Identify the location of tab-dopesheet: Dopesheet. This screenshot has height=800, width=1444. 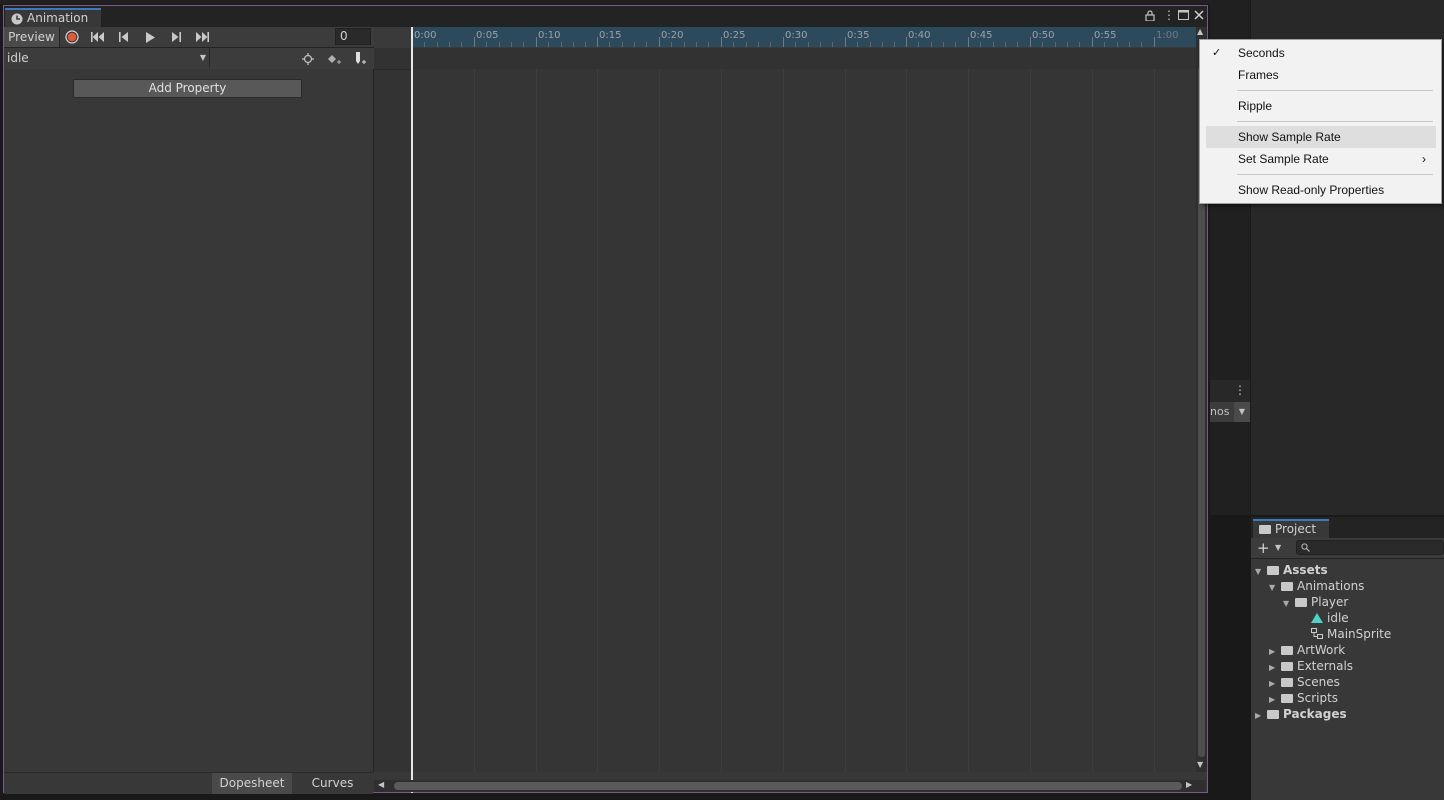
(252, 783).